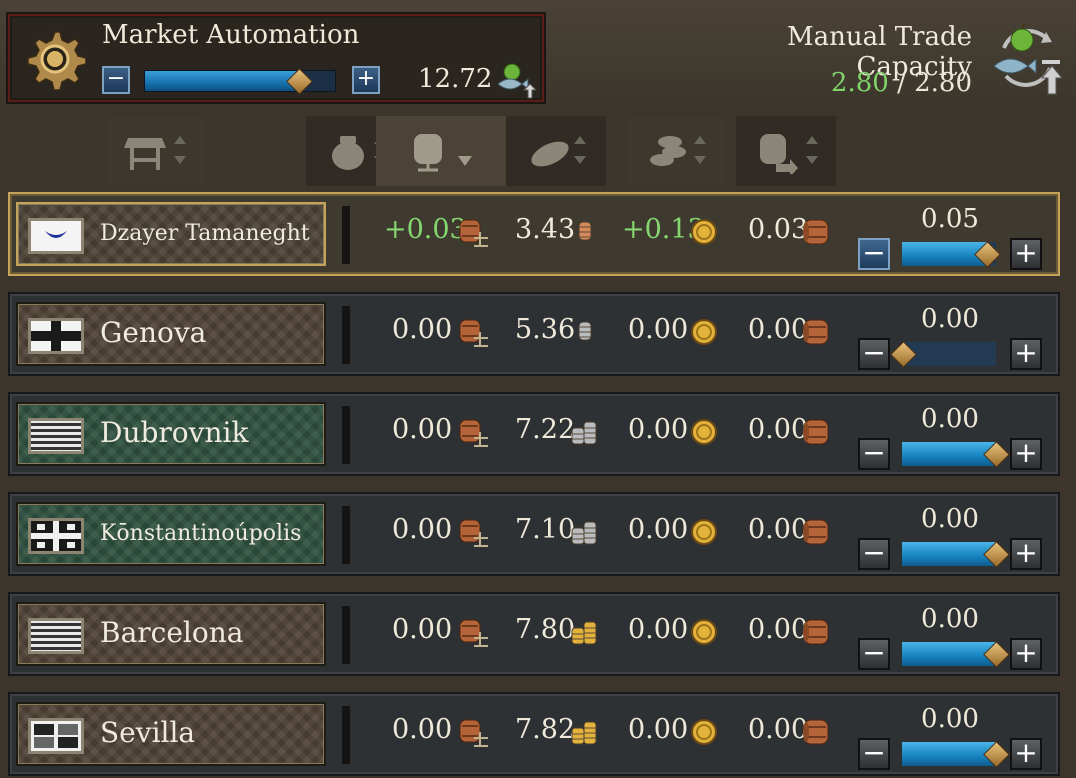  Describe the element at coordinates (534, 334) in the screenshot. I see `market-row: Genova 0.00 5.36 0.00 0.00 0.00 − +` at that location.